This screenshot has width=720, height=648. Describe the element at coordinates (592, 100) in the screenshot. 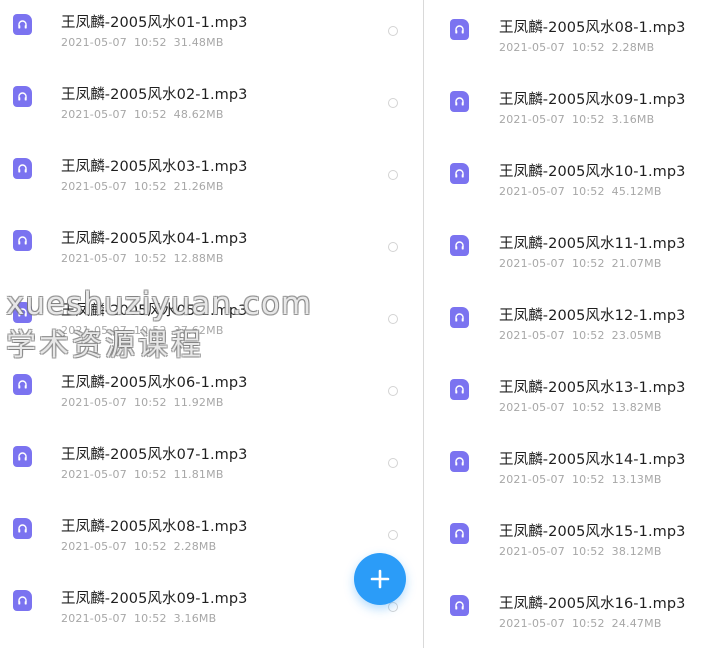

I see `file-name: 王凤麟-2005风水09-1.mp3` at that location.